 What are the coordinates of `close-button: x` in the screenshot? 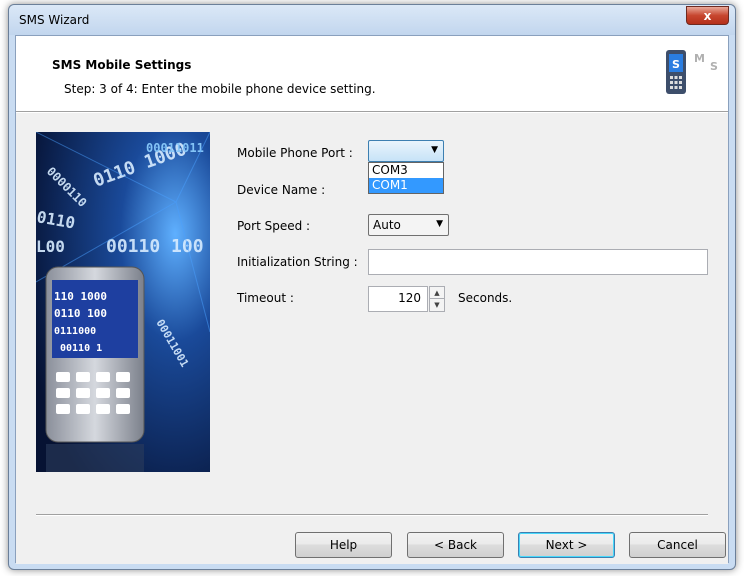 It's located at (707, 15).